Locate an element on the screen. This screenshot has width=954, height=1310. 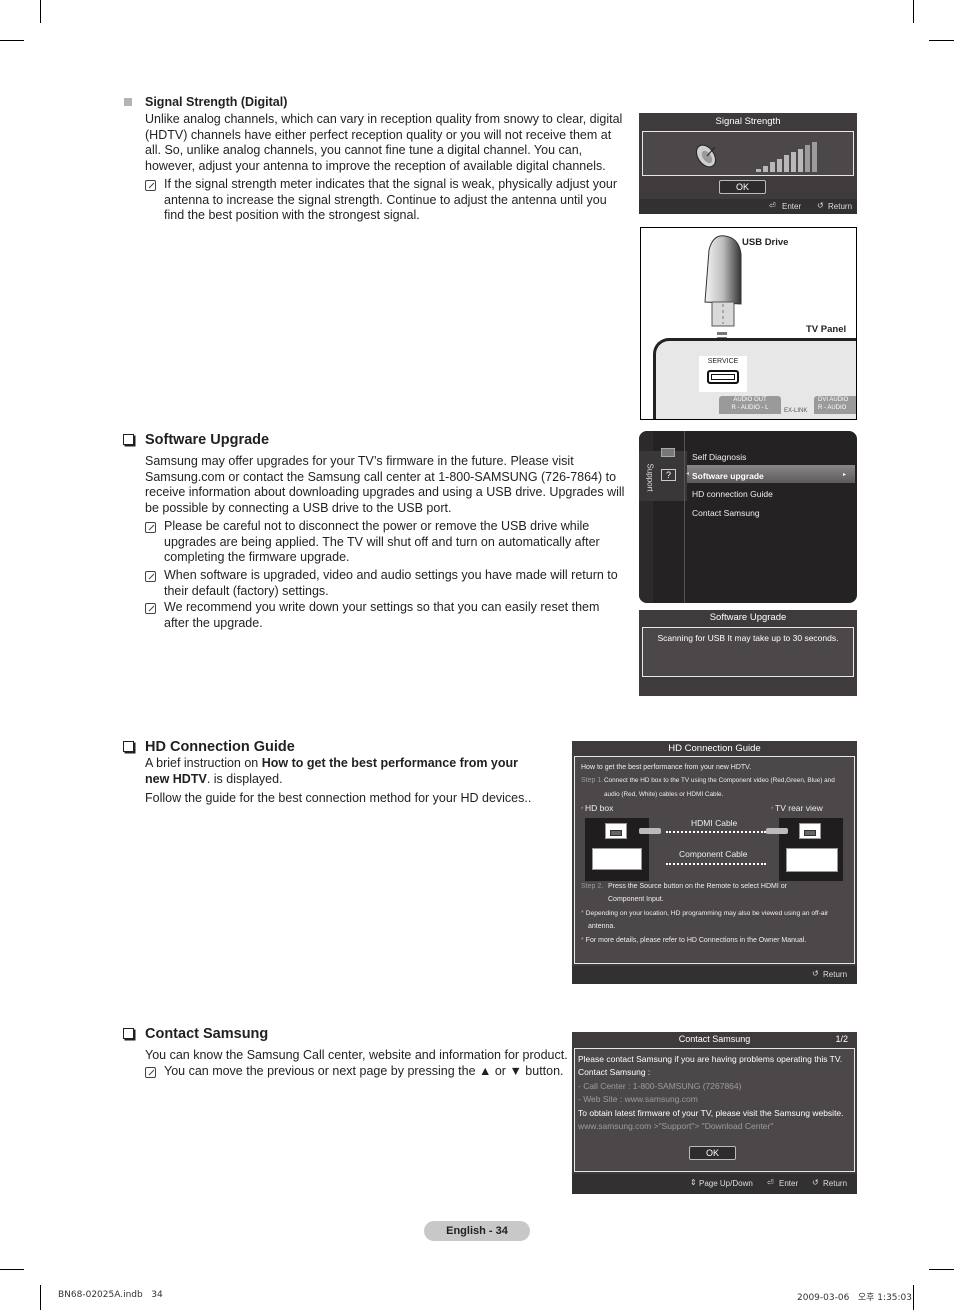
step2-line2: Component Input. is located at coordinates (636, 899).